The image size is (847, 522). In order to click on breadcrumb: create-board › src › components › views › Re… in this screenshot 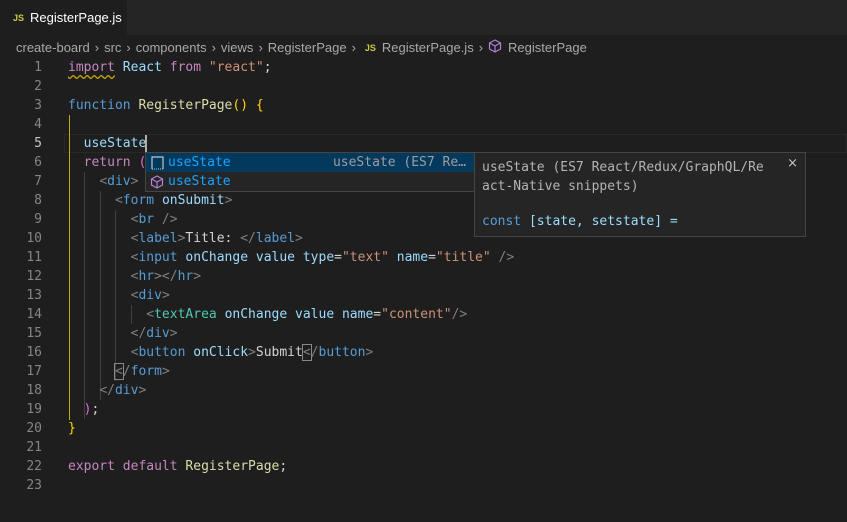, I will do `click(301, 47)`.